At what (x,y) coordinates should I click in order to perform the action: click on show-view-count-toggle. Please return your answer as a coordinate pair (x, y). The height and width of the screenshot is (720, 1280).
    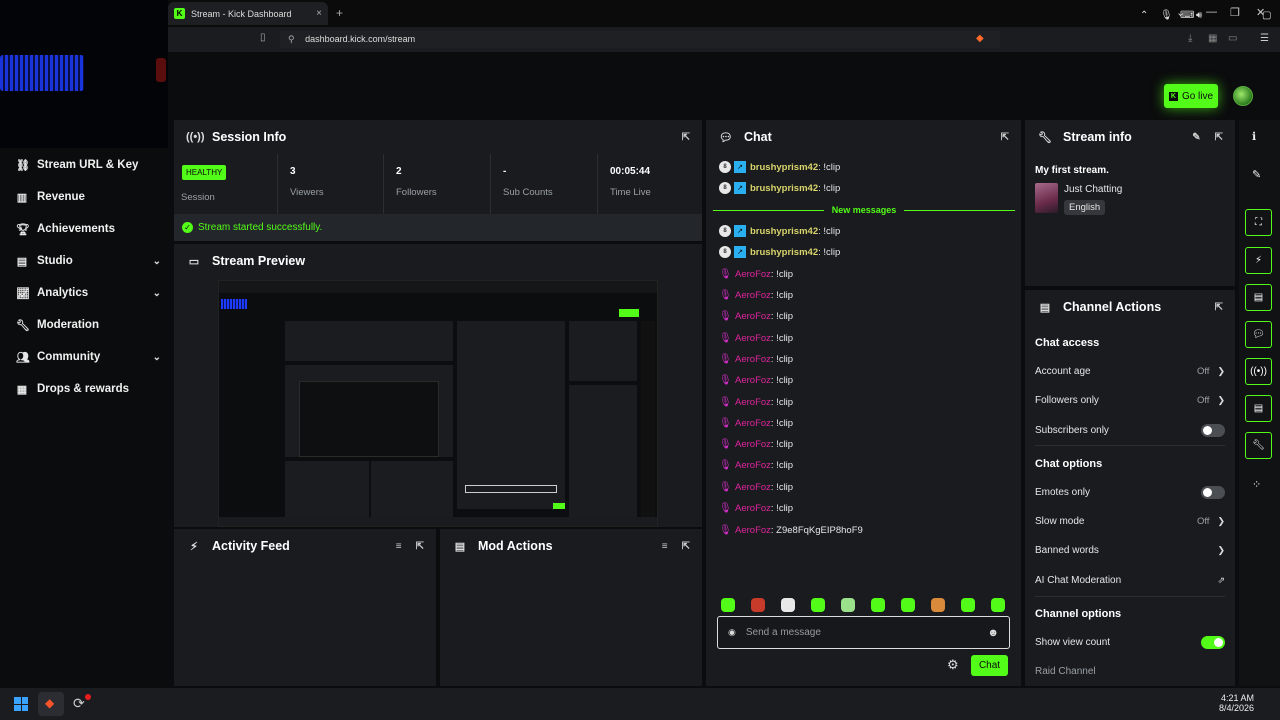
    Looking at the image, I should click on (1213, 642).